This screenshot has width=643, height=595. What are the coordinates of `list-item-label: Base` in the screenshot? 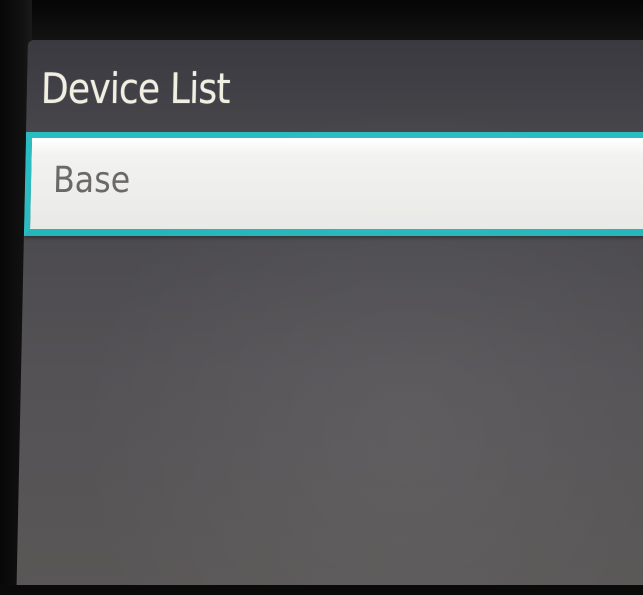 It's located at (91, 180).